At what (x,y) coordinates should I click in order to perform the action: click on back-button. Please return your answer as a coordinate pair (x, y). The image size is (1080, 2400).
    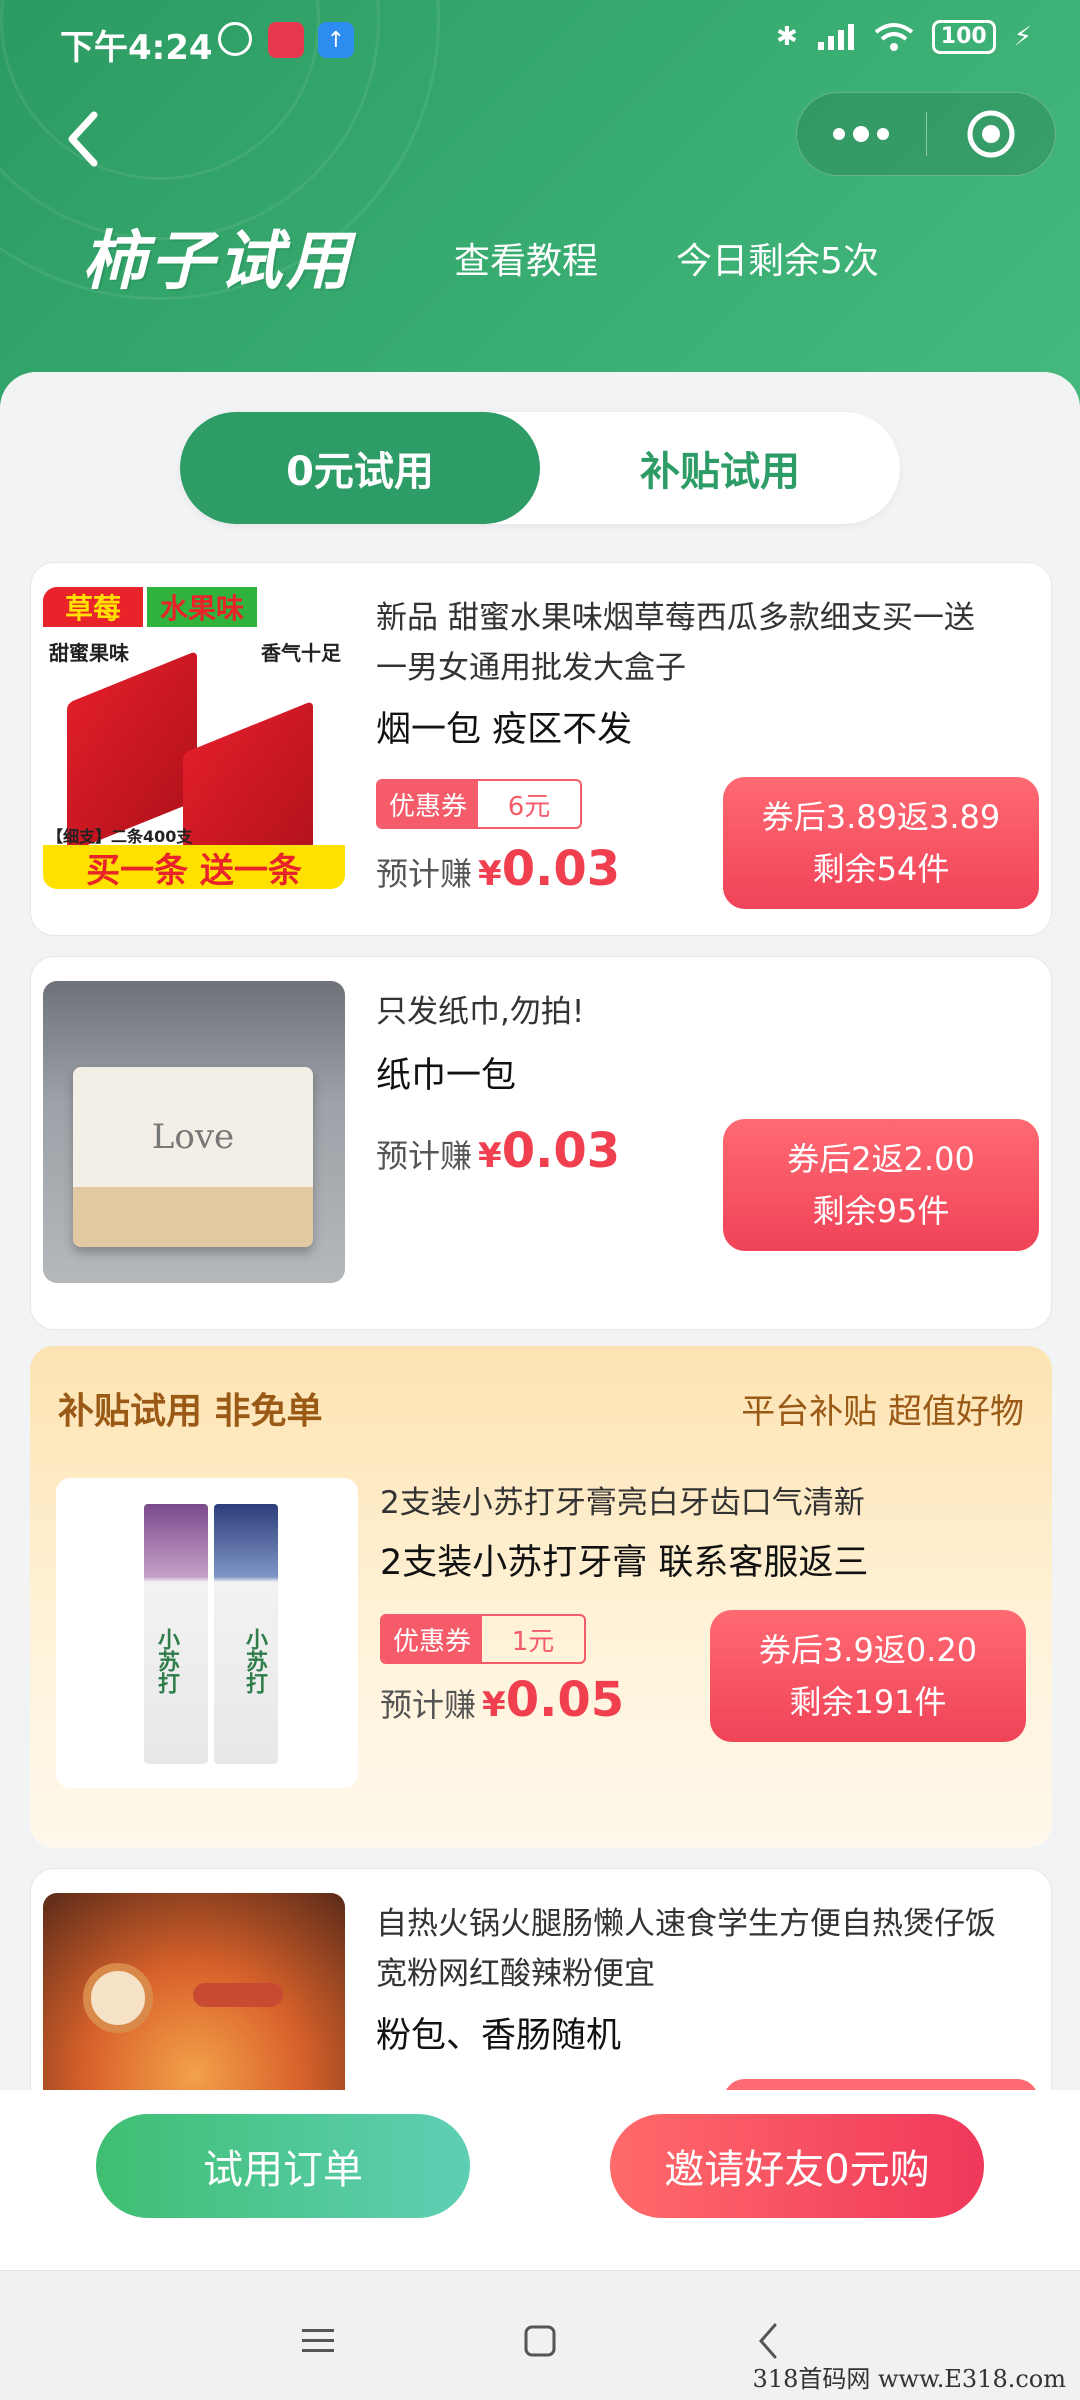
    Looking at the image, I should click on (87, 139).